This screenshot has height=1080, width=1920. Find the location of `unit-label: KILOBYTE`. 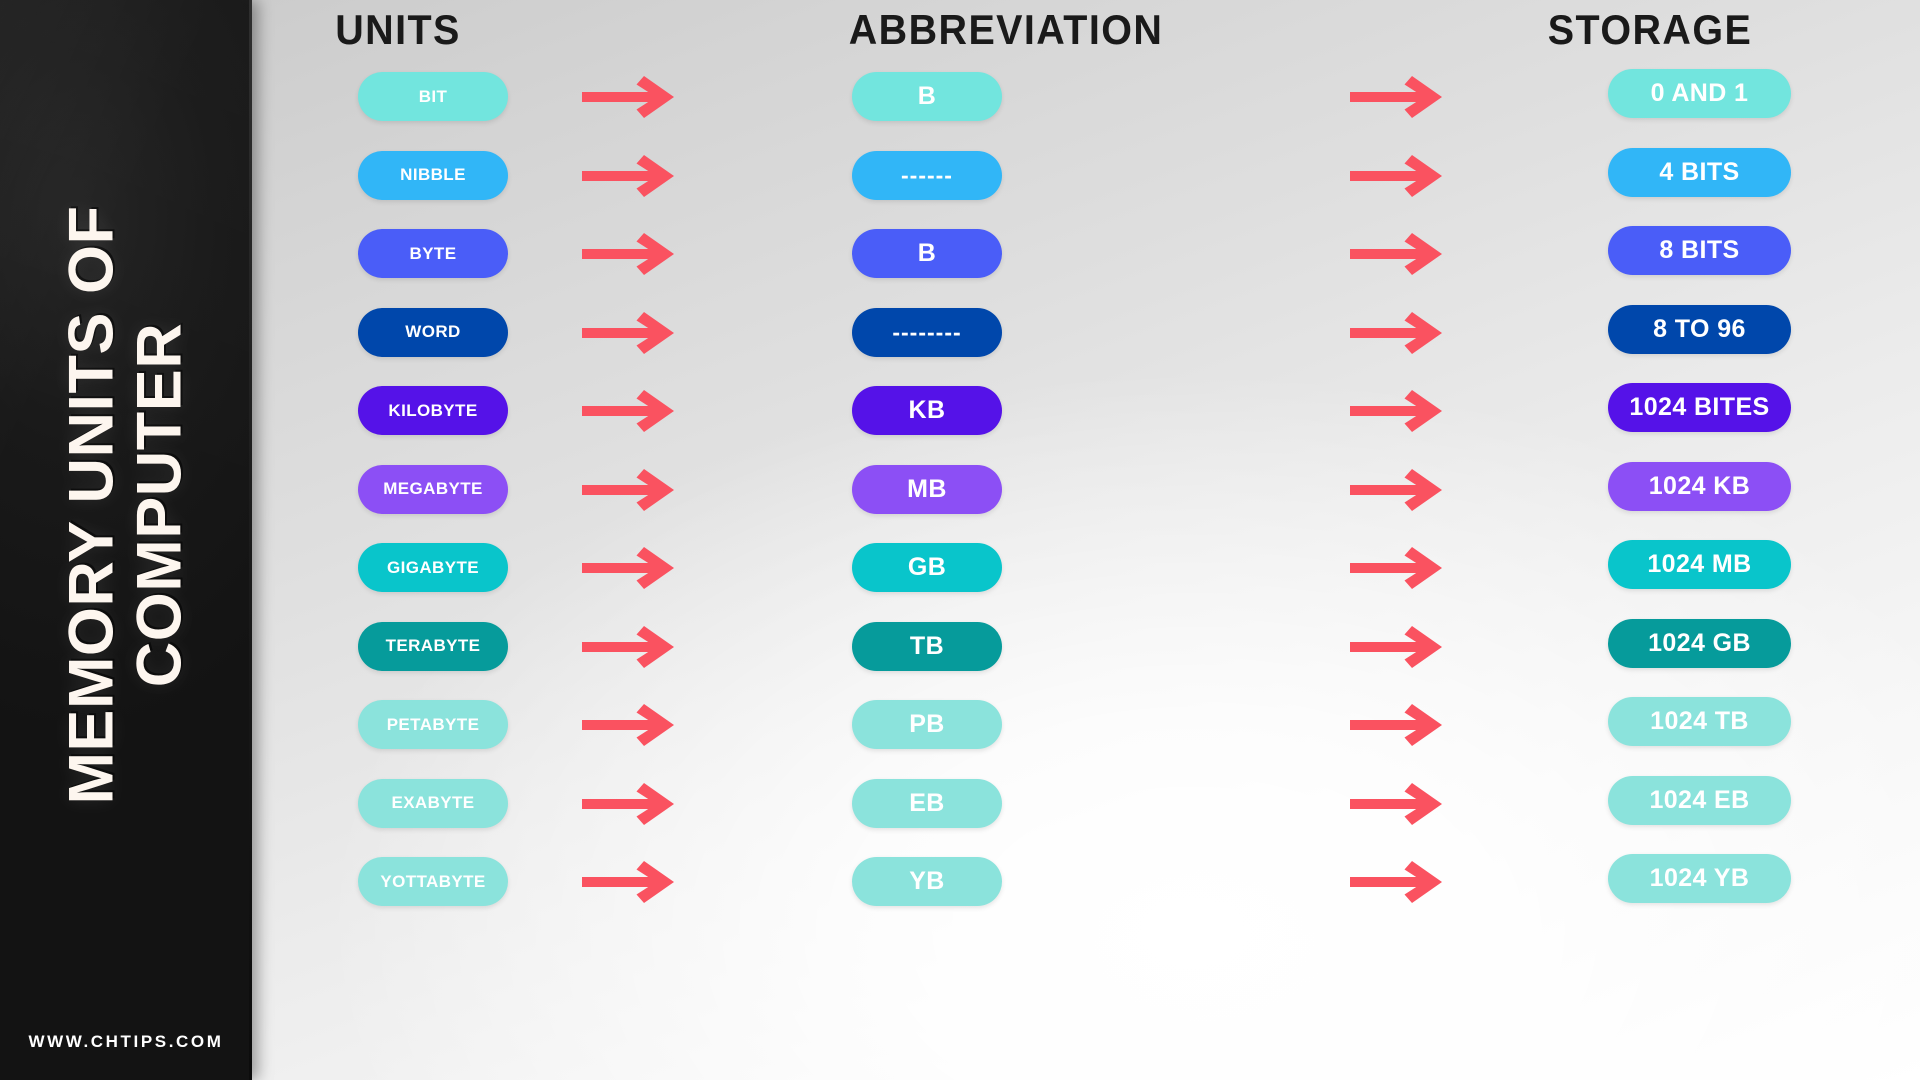

unit-label: KILOBYTE is located at coordinates (433, 410).